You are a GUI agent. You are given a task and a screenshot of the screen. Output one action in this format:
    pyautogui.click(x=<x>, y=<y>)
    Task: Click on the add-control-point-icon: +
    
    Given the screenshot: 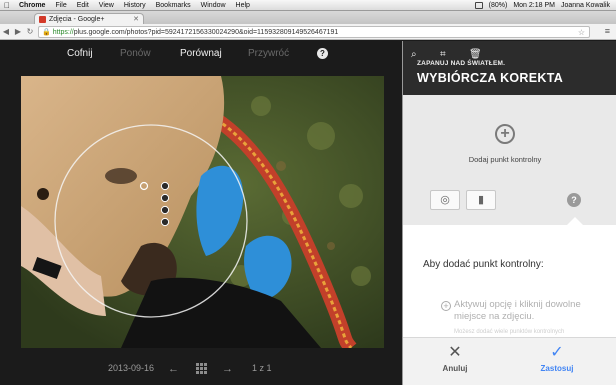 What is the action you would take?
    pyautogui.click(x=505, y=134)
    